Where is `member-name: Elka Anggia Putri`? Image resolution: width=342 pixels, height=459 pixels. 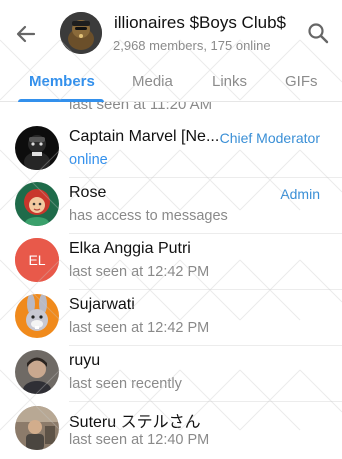
member-name: Elka Anggia Putri is located at coordinates (130, 248).